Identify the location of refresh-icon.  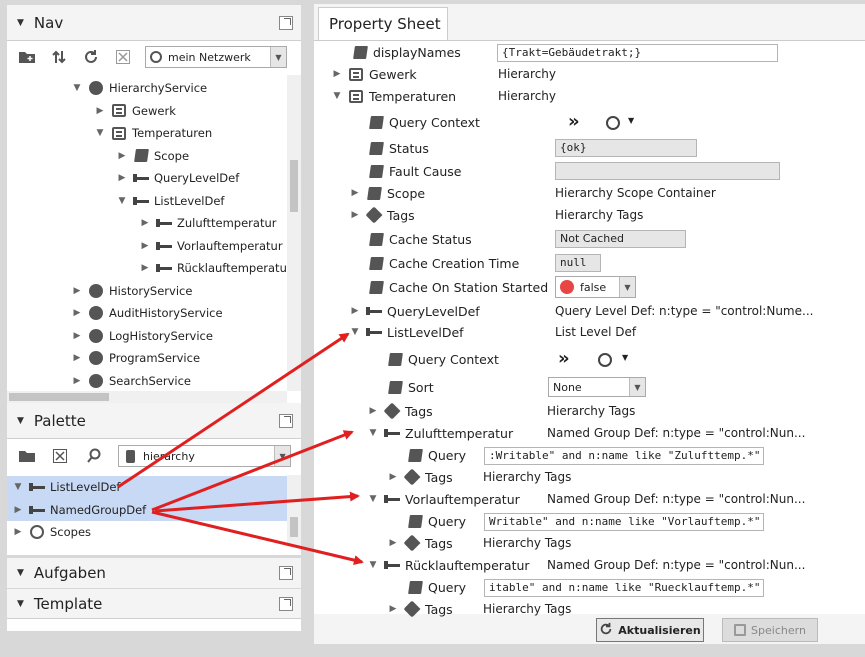
(91, 57).